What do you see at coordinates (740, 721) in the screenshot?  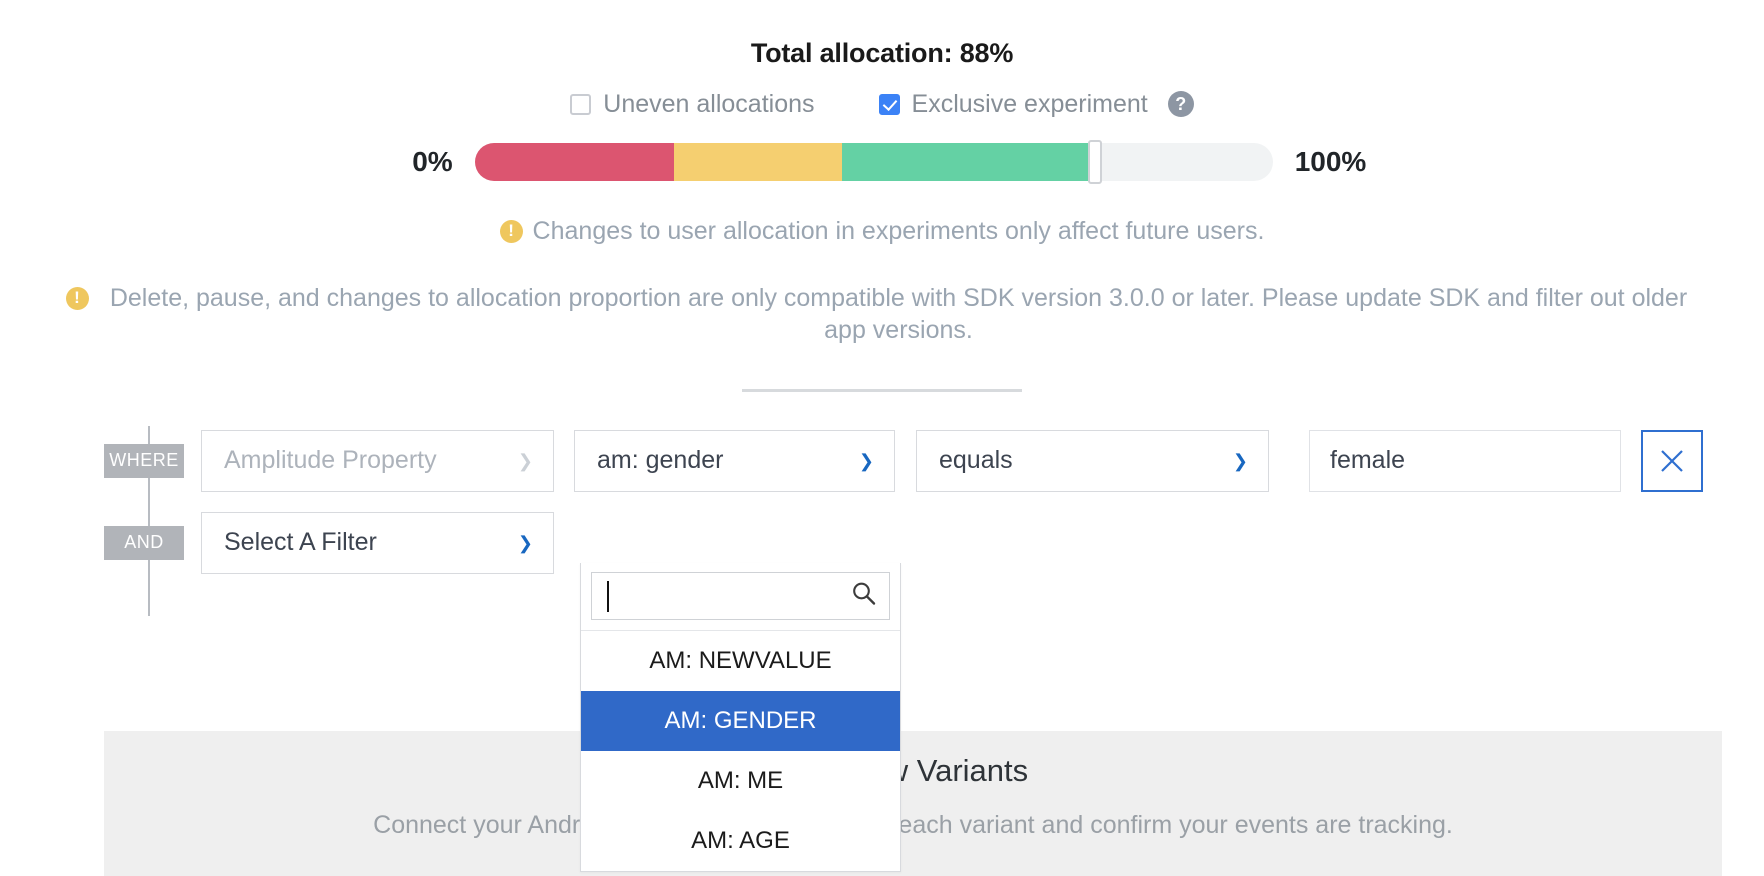 I see `dropdown-option: AM: GENDER` at bounding box center [740, 721].